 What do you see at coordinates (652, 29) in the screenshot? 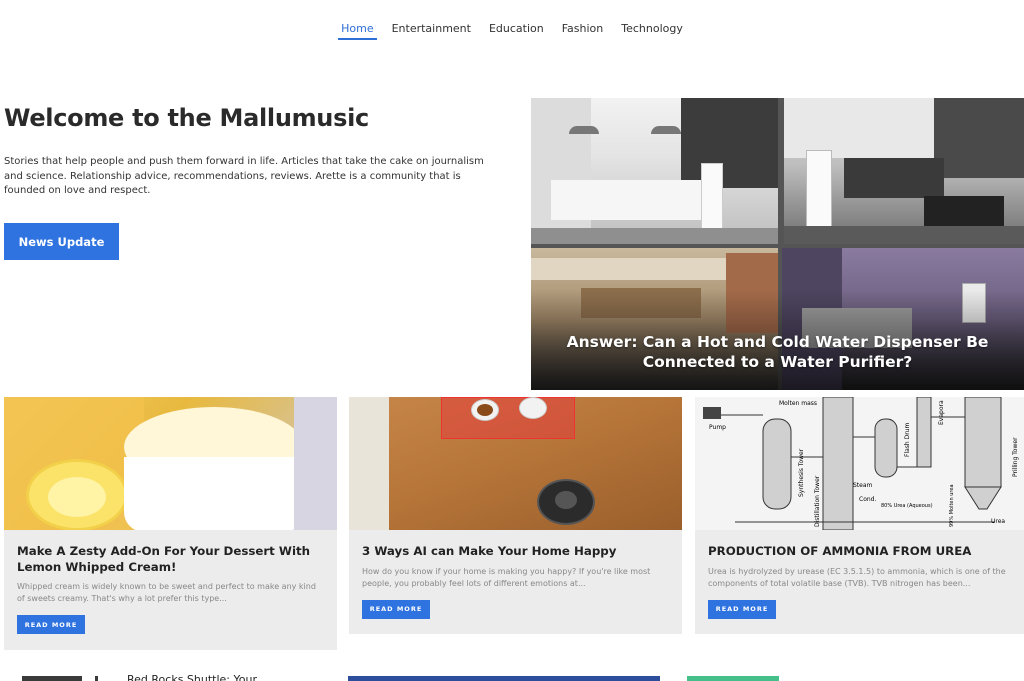
I see `nav-item-technology: Technology` at bounding box center [652, 29].